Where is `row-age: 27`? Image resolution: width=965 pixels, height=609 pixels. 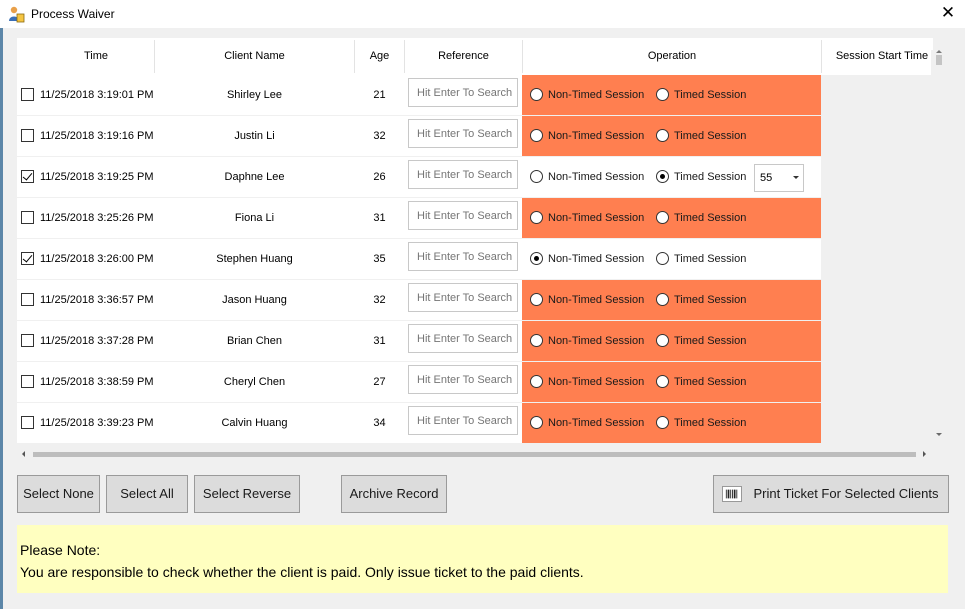 row-age: 27 is located at coordinates (379, 382).